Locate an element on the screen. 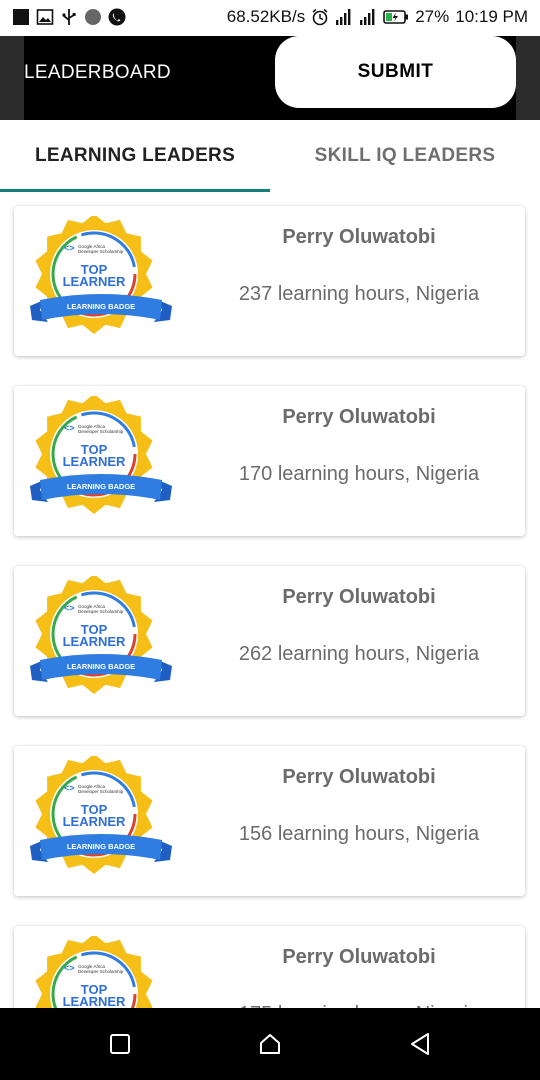 The height and width of the screenshot is (1080, 540). leader-detail: 237 learning hours, Nigeria is located at coordinates (359, 294).